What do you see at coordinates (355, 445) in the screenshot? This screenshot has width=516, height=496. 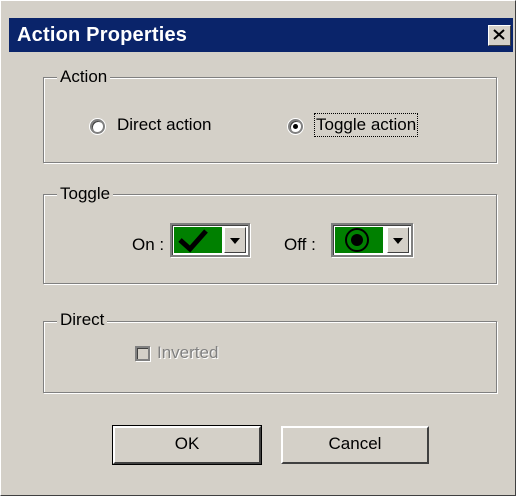 I see `cancel-button: Cancel` at bounding box center [355, 445].